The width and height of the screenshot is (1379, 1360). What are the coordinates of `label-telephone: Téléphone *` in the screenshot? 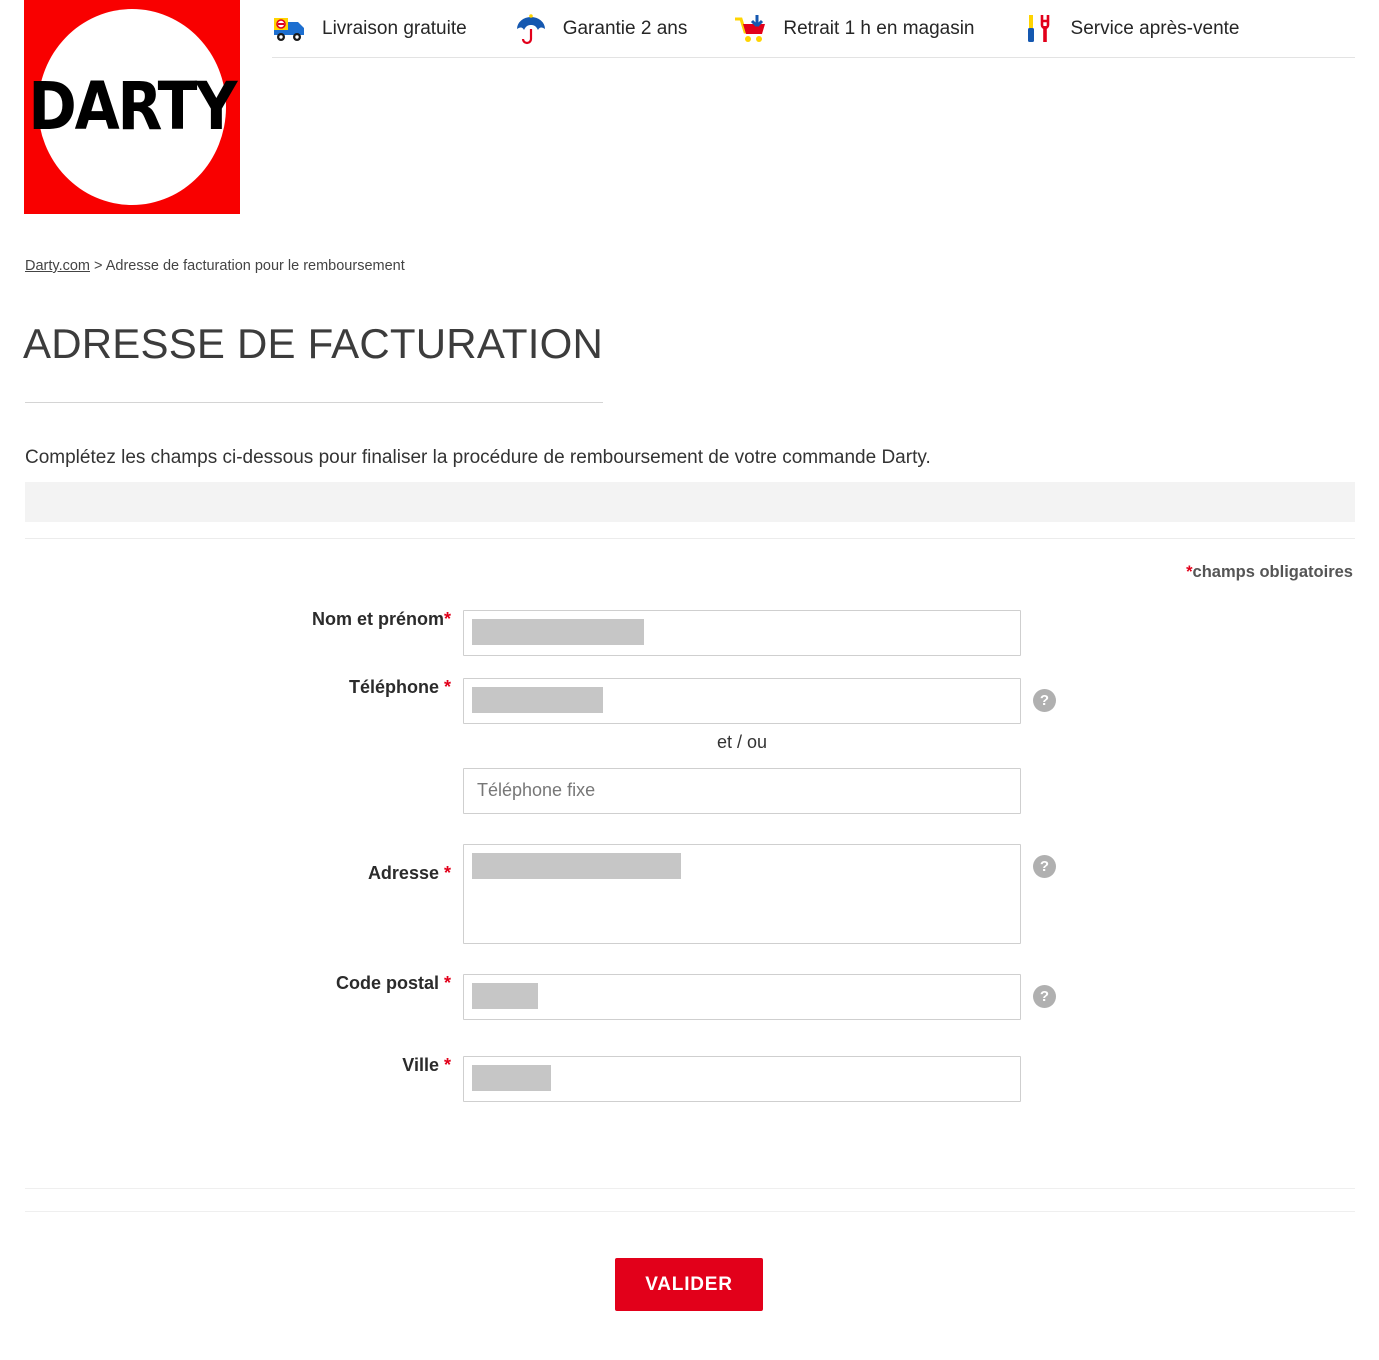 It's located at (399, 687).